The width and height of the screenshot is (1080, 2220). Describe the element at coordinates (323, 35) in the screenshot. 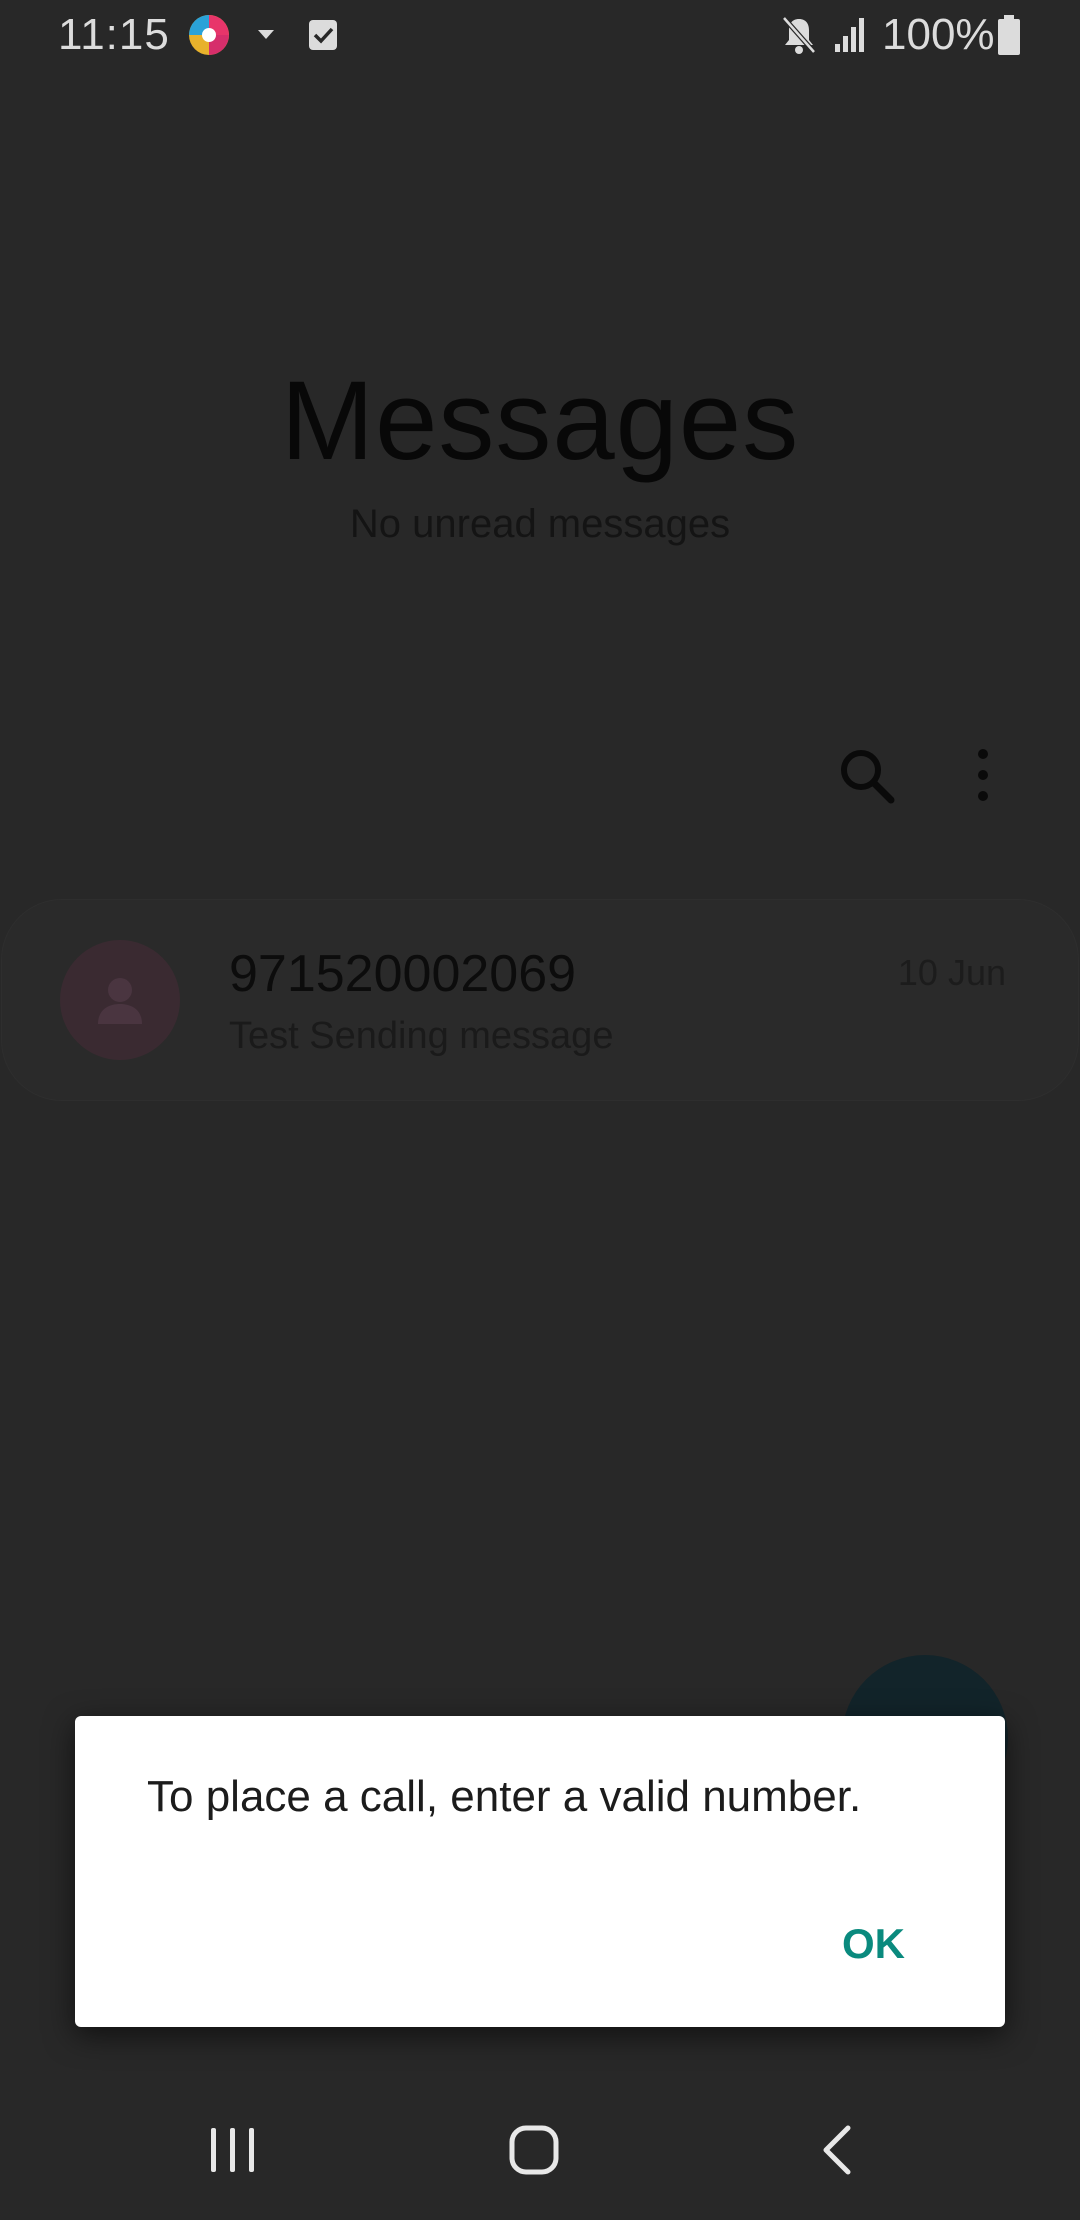

I see `checkbox-notification-icon` at that location.